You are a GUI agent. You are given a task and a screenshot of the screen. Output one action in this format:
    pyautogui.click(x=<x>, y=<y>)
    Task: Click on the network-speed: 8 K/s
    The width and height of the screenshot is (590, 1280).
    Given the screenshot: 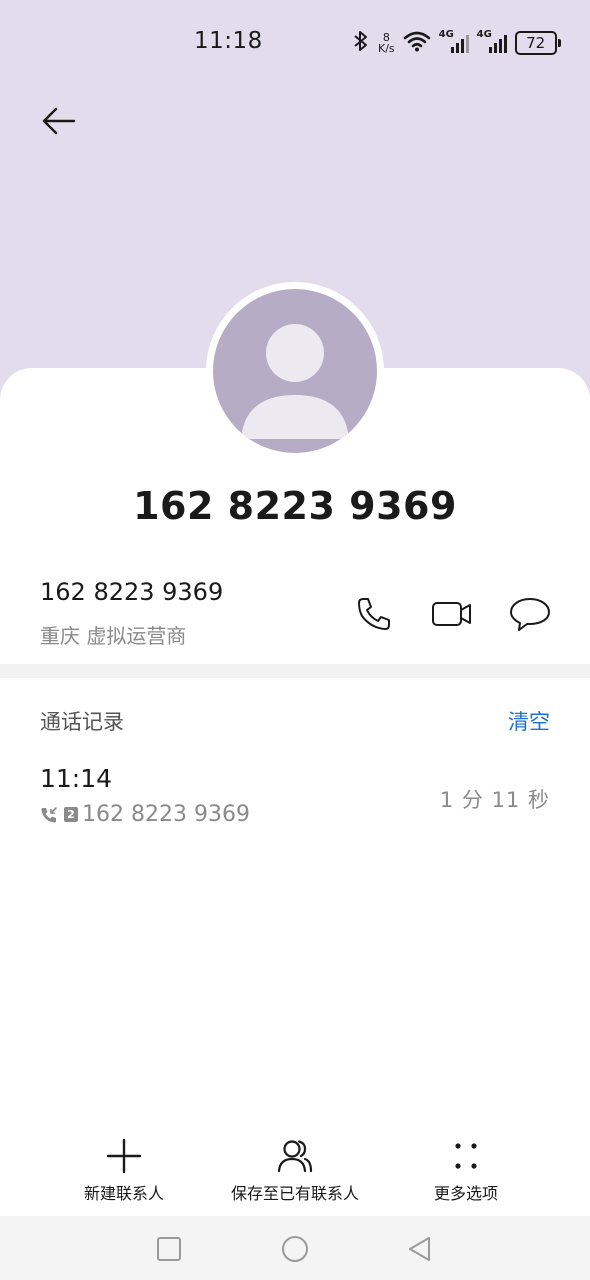 What is the action you would take?
    pyautogui.click(x=386, y=43)
    